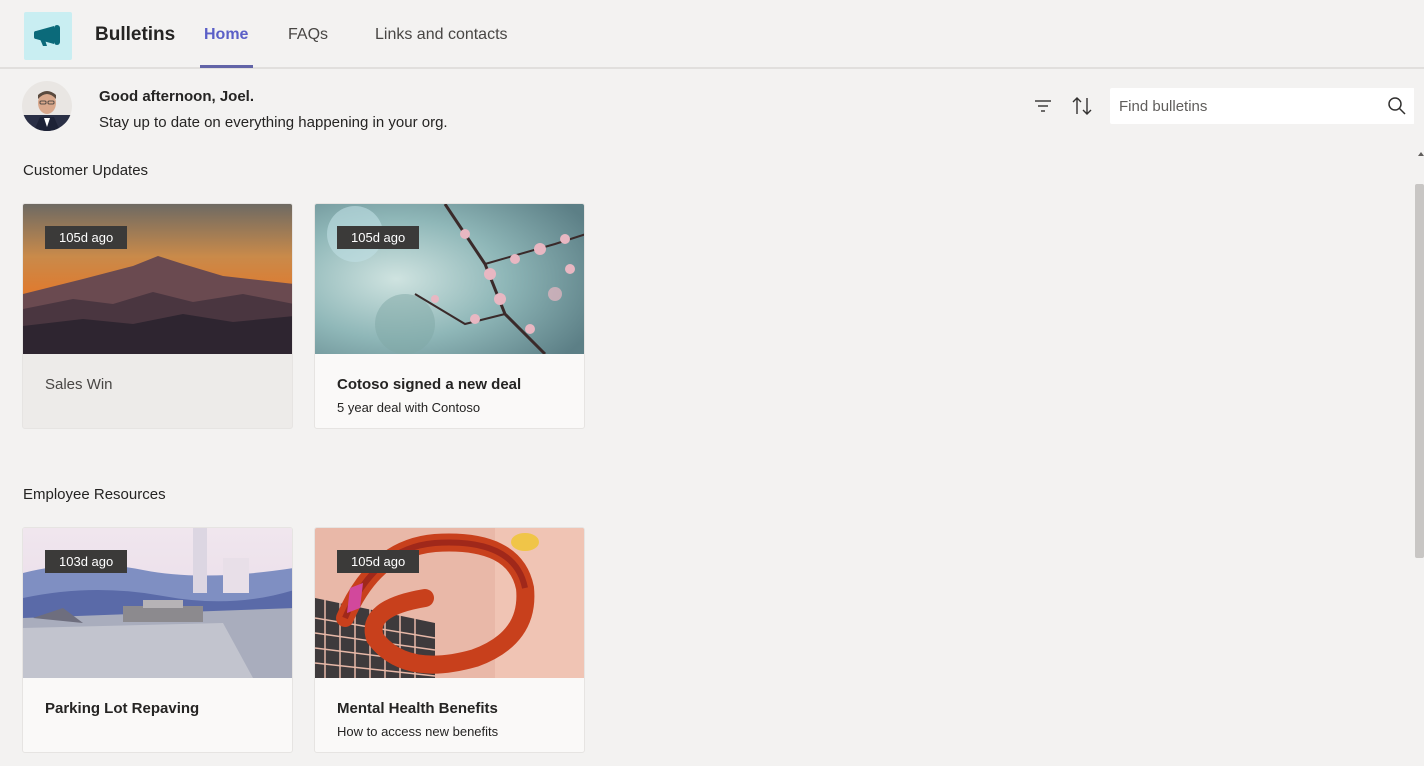  I want to click on filter-icon, so click(1043, 106).